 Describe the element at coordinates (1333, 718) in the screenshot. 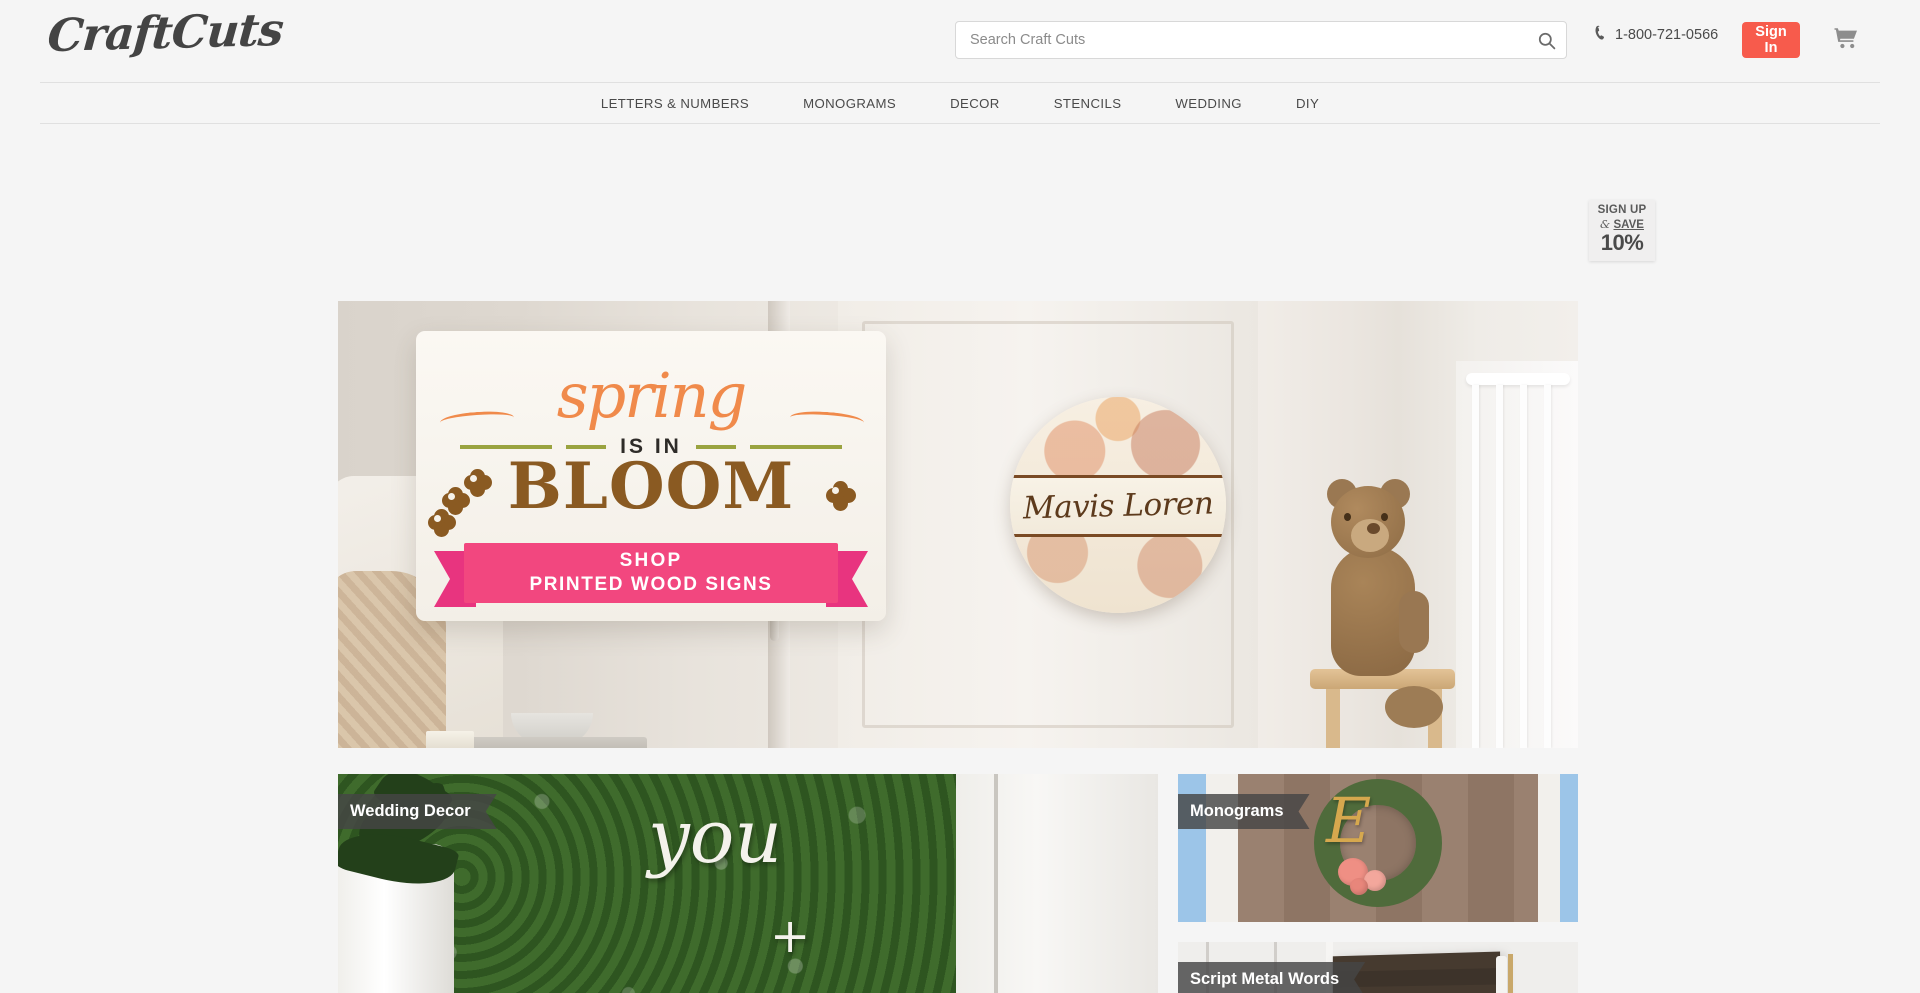

I see `bear-stool-leg-shape` at that location.